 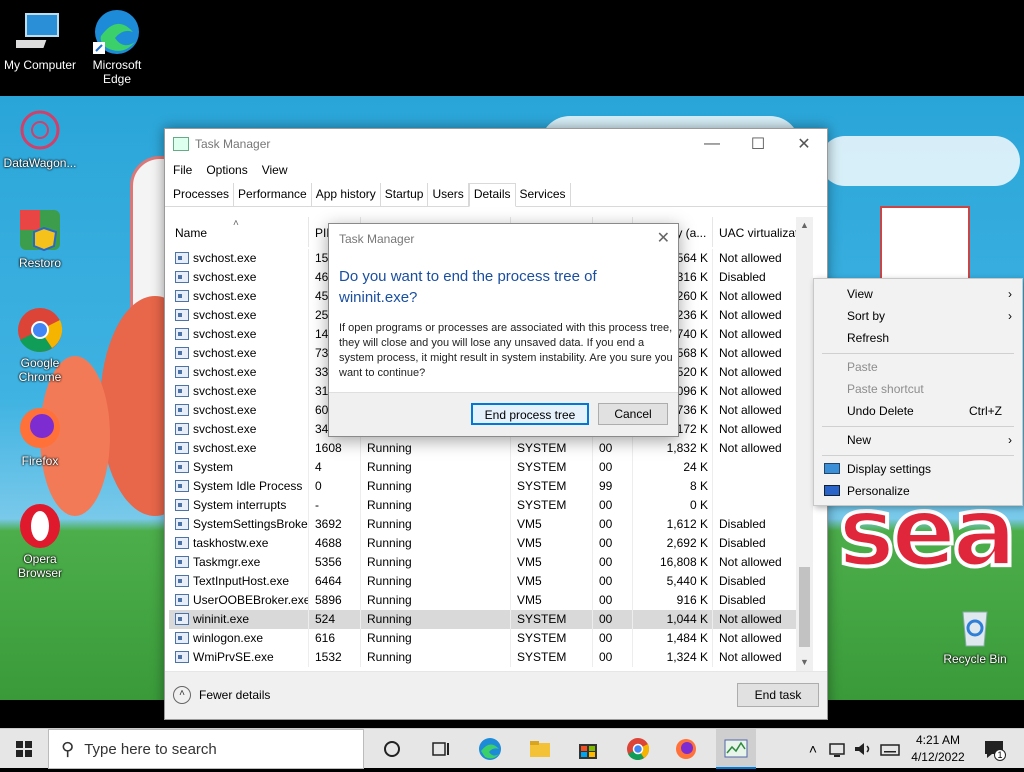 What do you see at coordinates (496, 170) in the screenshot?
I see `menu-bar: File Options View` at bounding box center [496, 170].